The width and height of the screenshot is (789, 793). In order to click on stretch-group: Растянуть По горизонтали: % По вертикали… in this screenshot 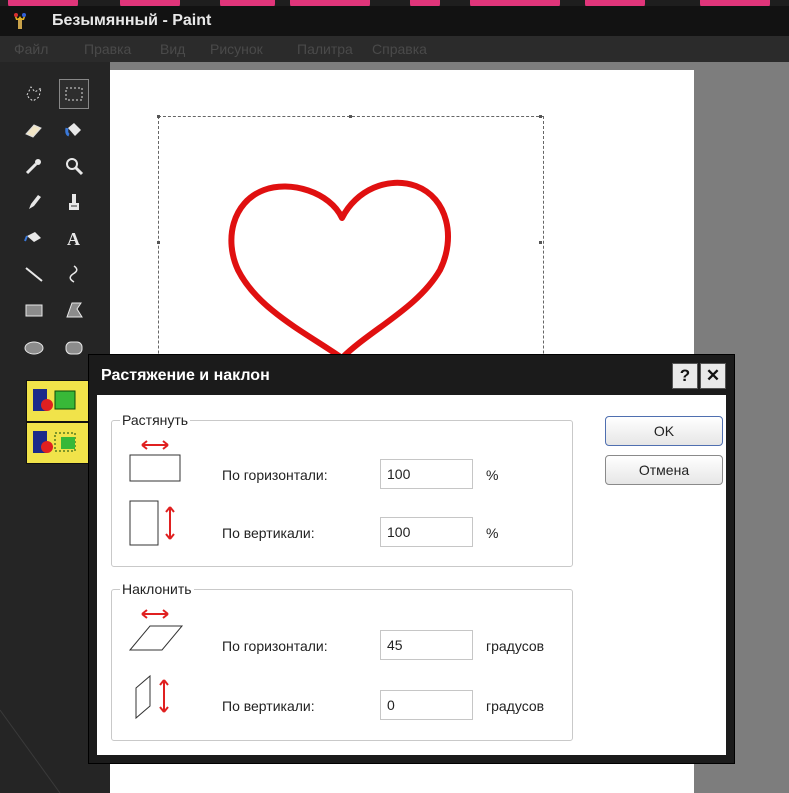, I will do `click(342, 489)`.